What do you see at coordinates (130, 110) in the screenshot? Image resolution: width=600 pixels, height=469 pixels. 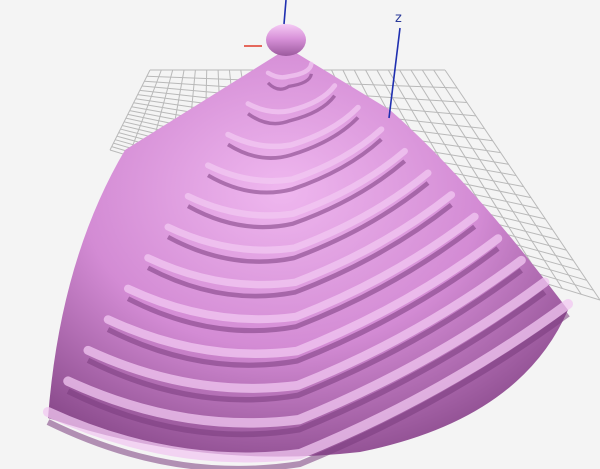 I see `grid-line` at bounding box center [130, 110].